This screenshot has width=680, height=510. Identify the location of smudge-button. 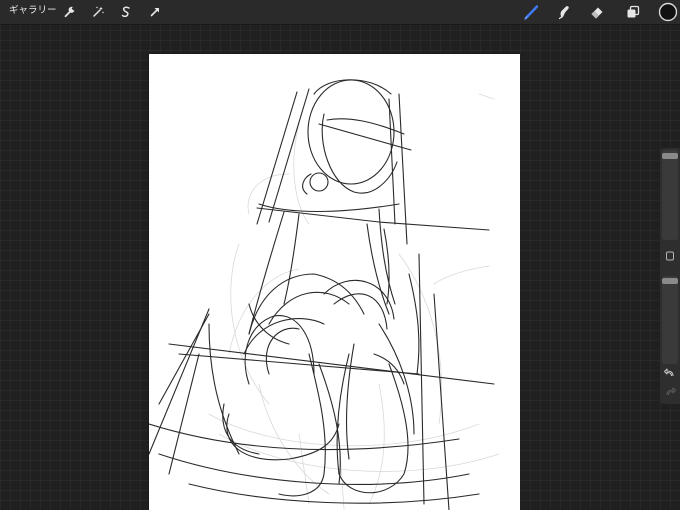
(564, 12).